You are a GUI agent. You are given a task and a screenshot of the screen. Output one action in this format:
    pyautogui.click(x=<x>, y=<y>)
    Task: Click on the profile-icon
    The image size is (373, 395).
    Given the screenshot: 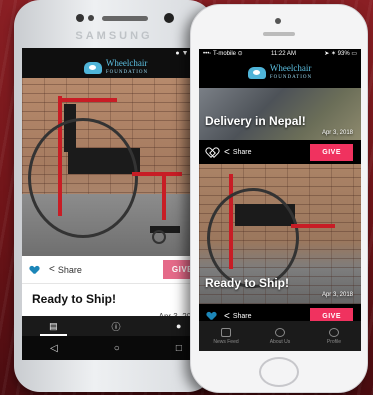 What is the action you would take?
    pyautogui.click(x=334, y=332)
    